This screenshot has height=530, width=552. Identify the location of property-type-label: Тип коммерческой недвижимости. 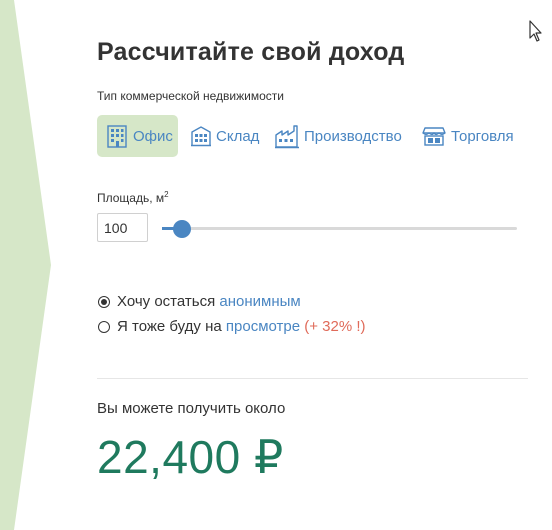
(190, 96).